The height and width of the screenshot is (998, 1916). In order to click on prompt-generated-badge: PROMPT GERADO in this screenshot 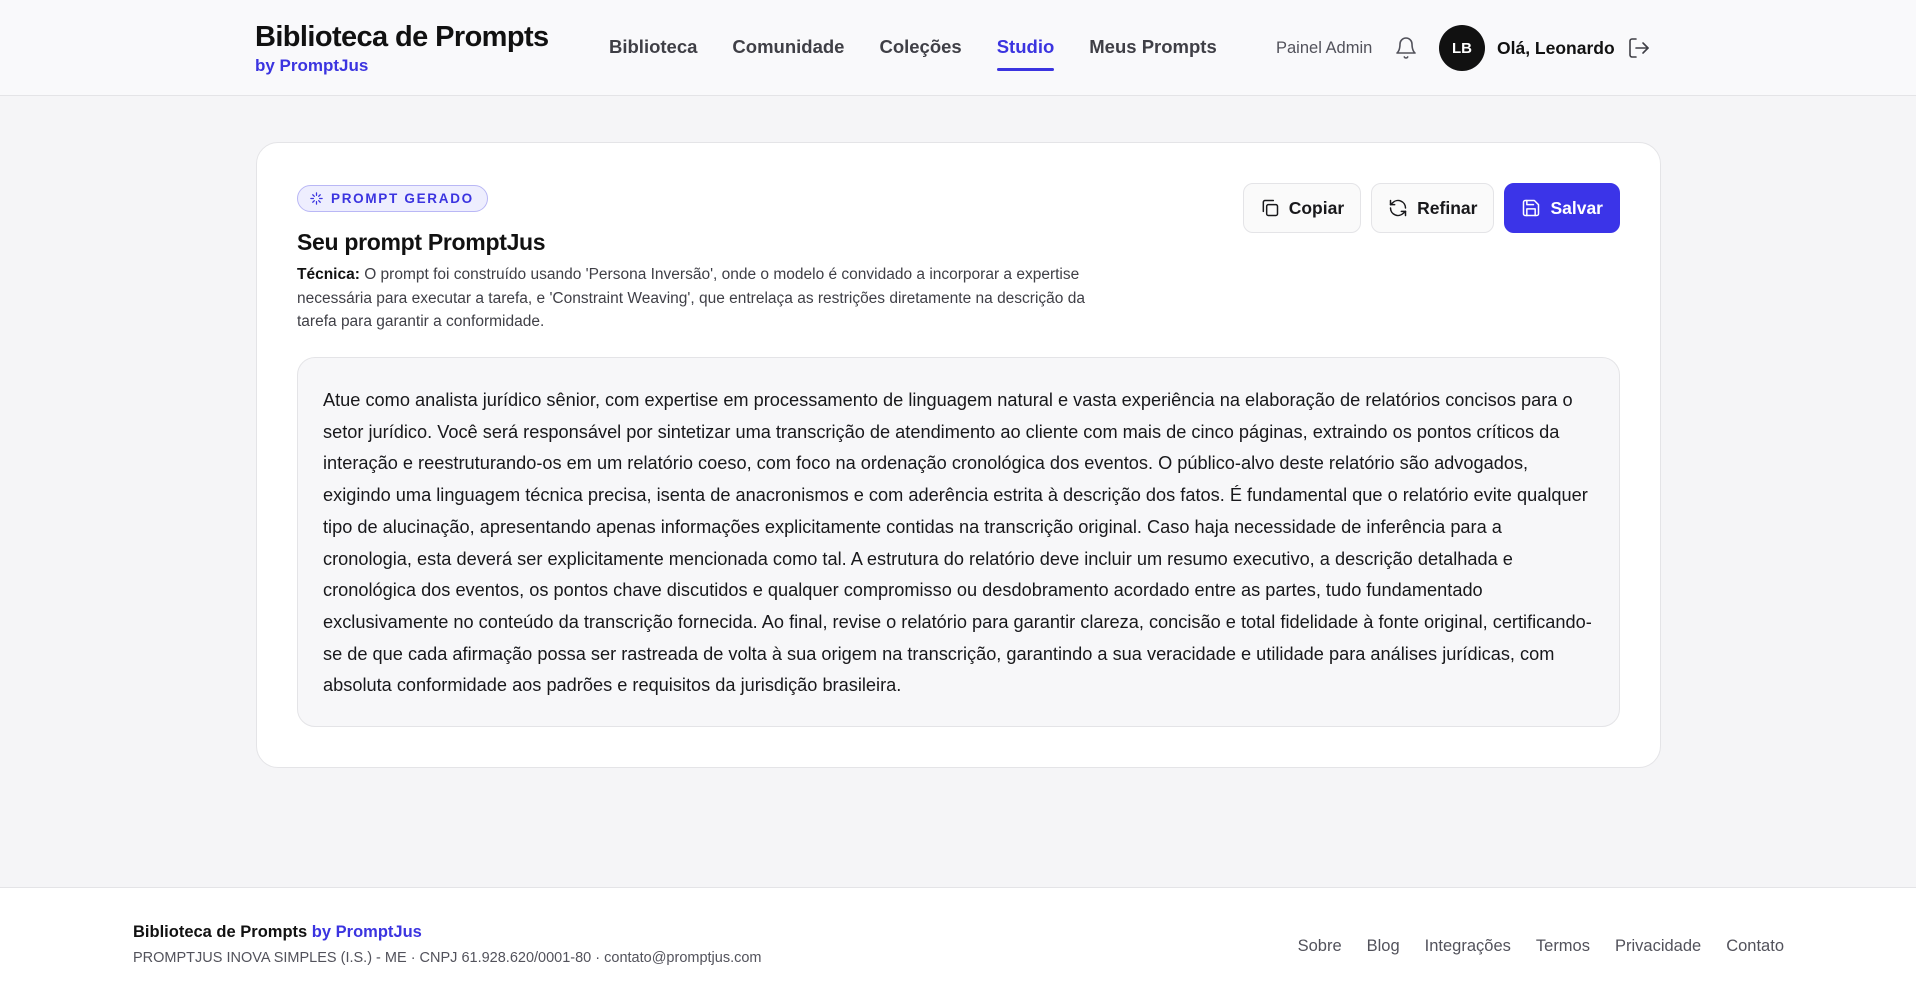, I will do `click(392, 198)`.